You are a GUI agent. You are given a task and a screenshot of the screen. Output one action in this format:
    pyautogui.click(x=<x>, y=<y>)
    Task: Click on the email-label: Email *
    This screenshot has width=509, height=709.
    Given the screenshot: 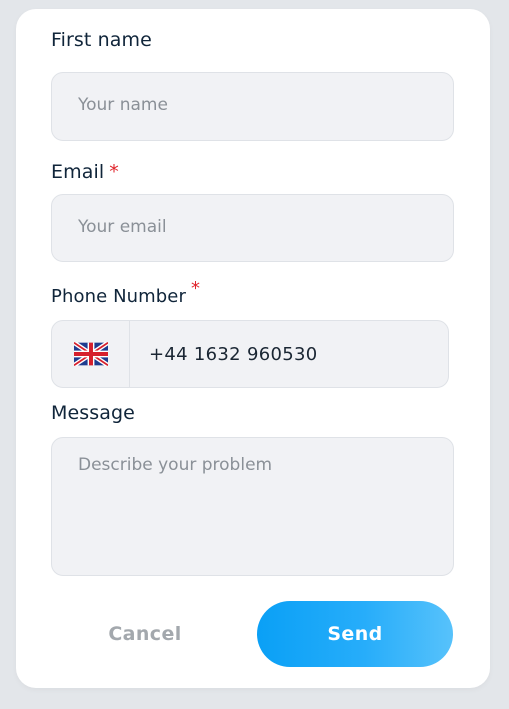 What is the action you would take?
    pyautogui.click(x=85, y=172)
    